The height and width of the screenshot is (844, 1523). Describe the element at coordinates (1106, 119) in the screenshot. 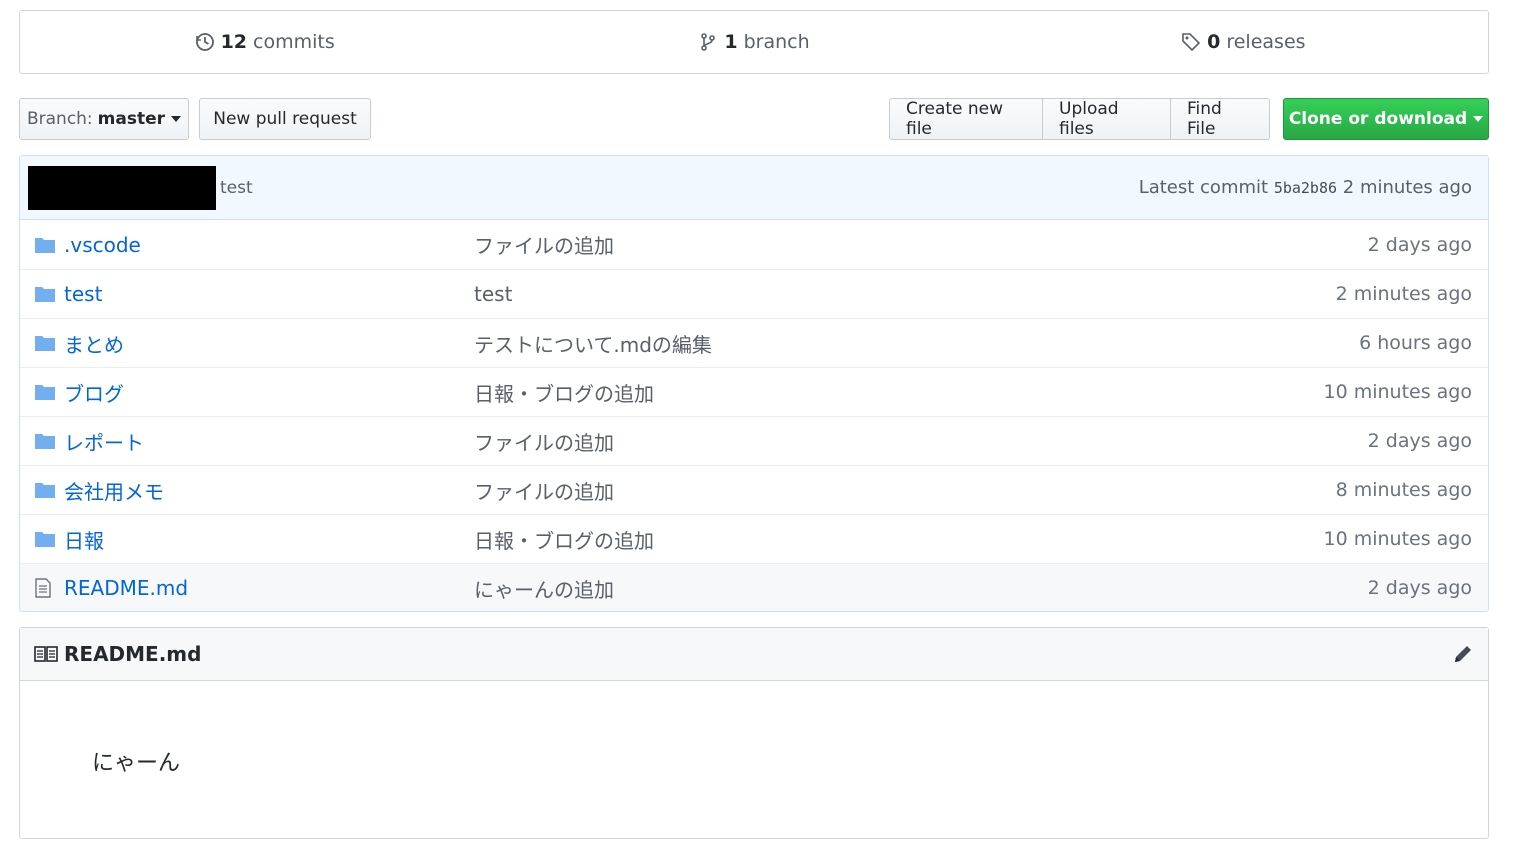

I see `upload-files-button: Upload files` at that location.